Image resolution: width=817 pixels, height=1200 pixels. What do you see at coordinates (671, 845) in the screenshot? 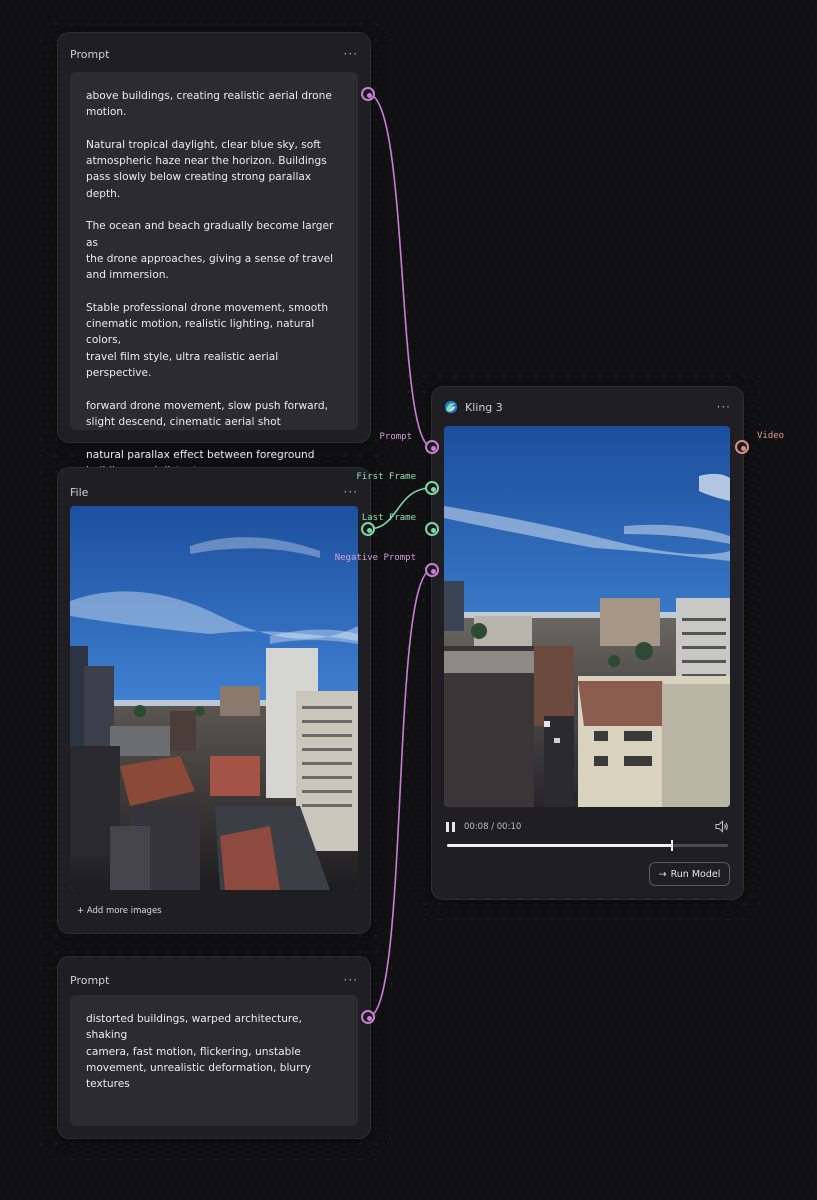
I see `video-progress-handle` at bounding box center [671, 845].